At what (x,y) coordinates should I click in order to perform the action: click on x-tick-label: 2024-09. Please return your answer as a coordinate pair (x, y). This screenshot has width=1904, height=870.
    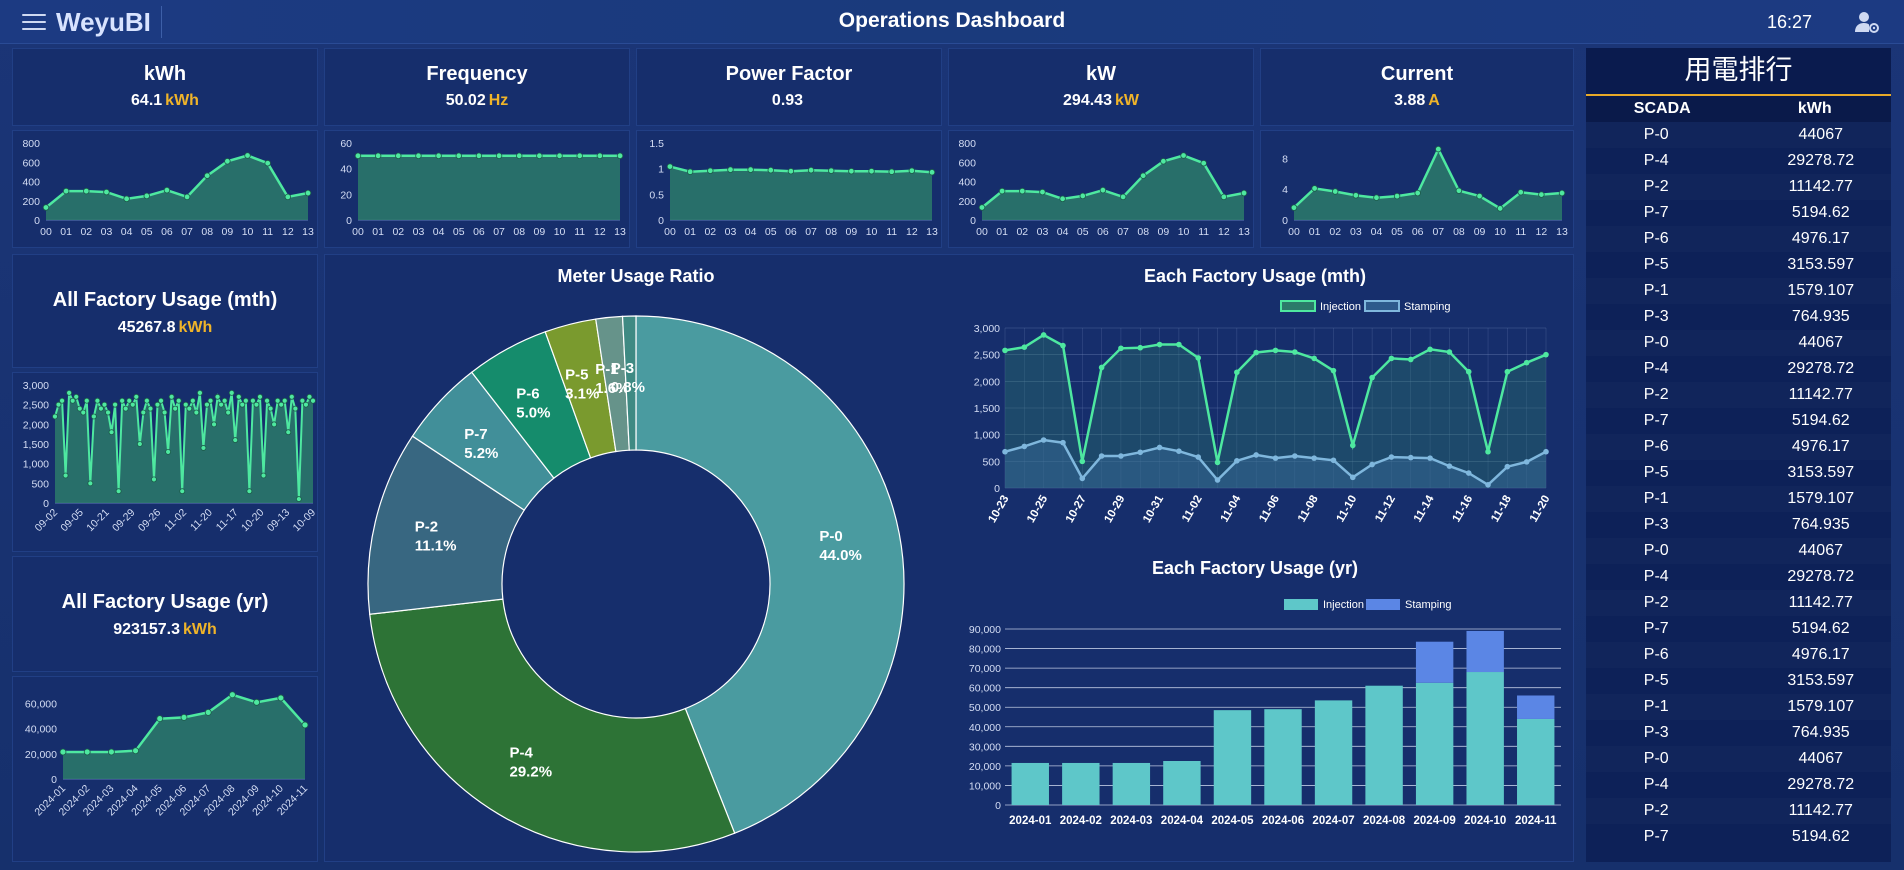
    Looking at the image, I should click on (1435, 821).